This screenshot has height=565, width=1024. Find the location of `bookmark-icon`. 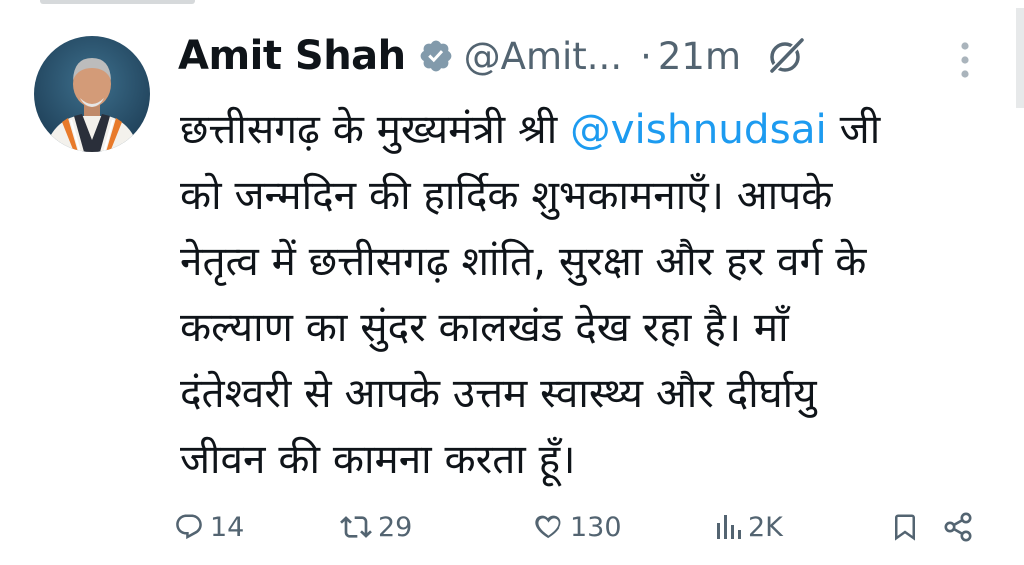

bookmark-icon is located at coordinates (905, 527).